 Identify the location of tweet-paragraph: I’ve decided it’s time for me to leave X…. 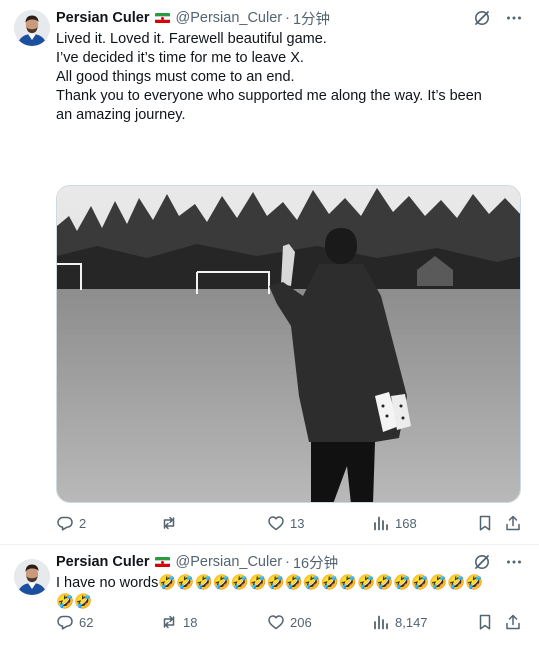
(180, 58).